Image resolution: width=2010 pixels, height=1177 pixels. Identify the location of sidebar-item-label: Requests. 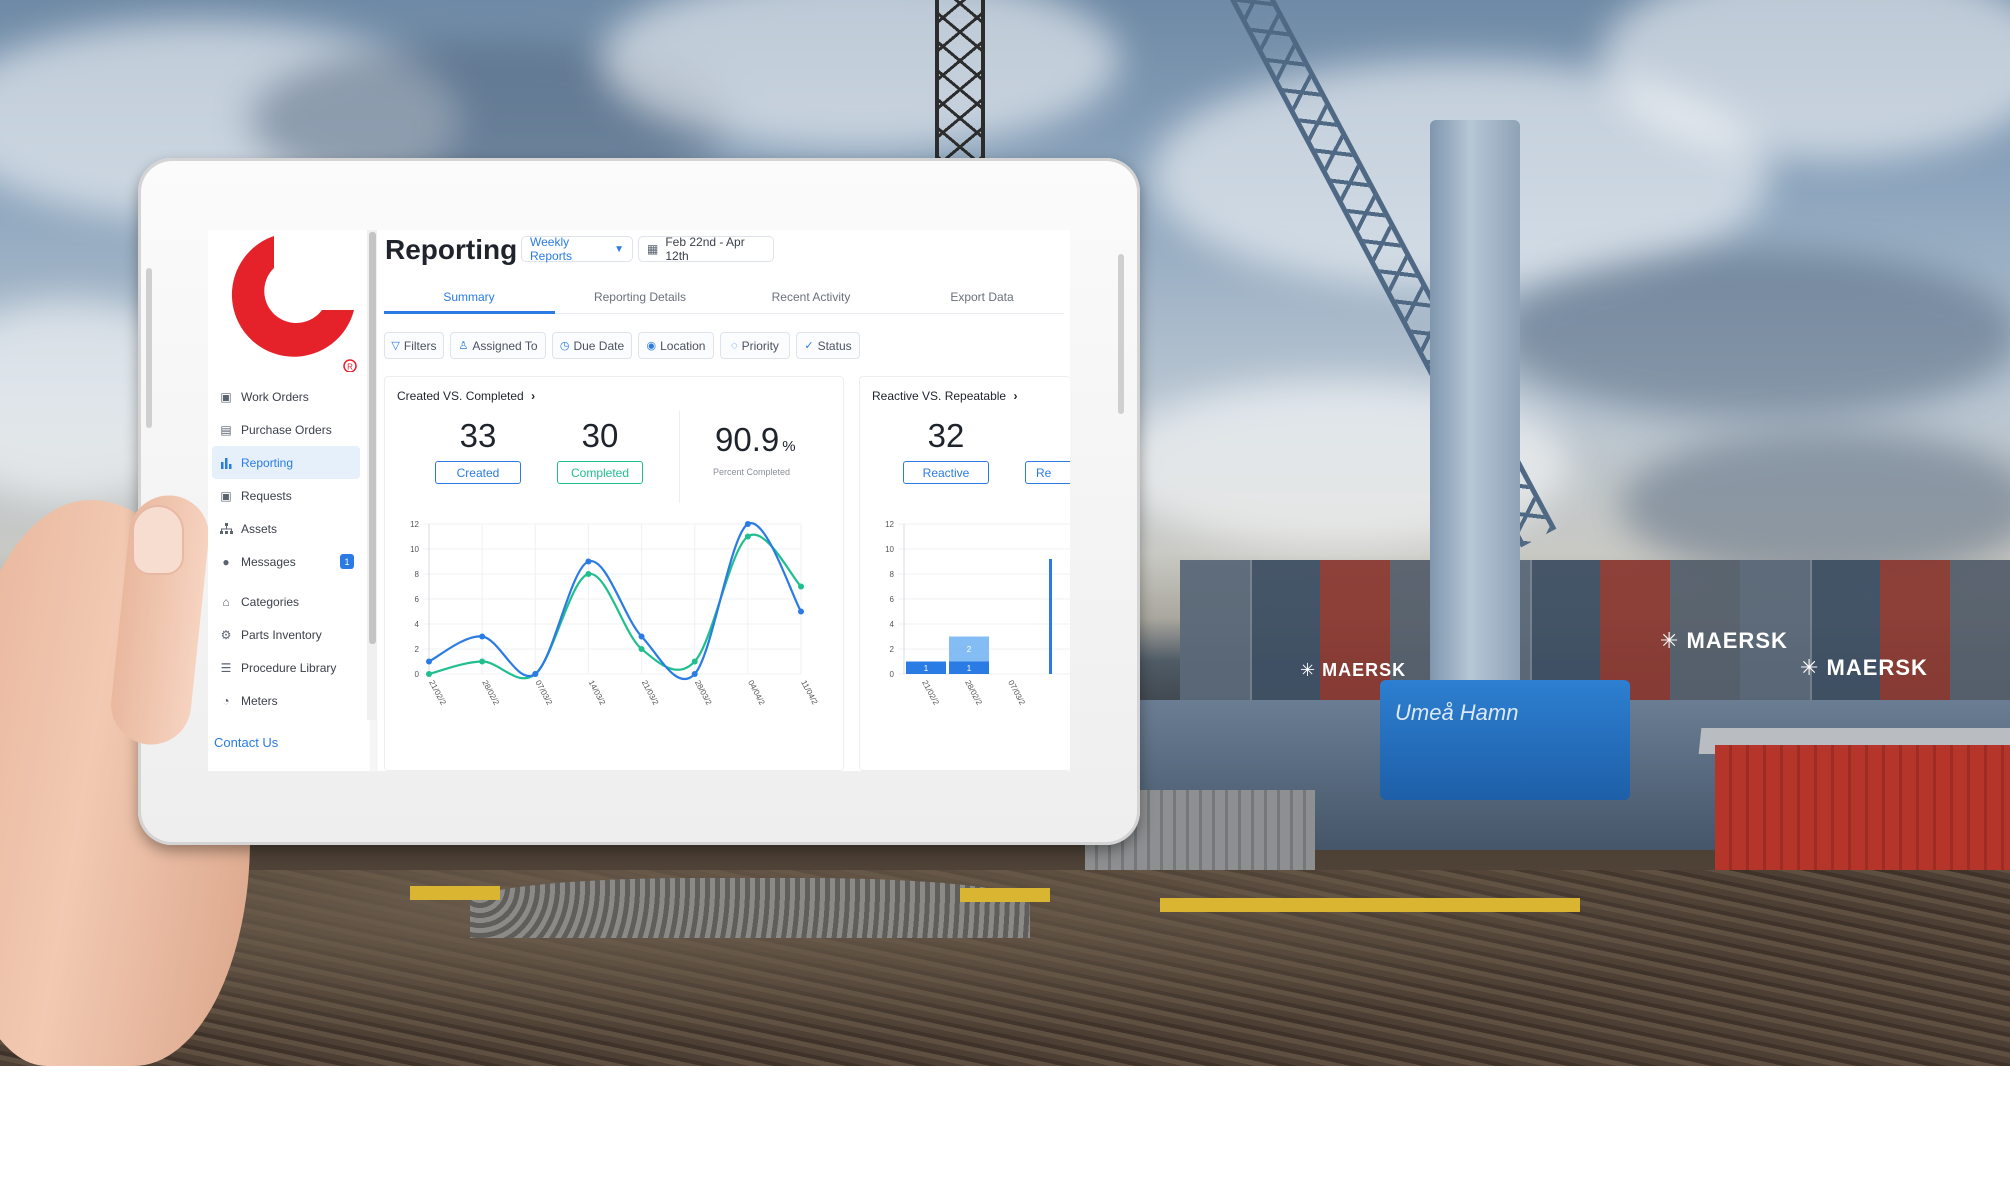
(266, 495).